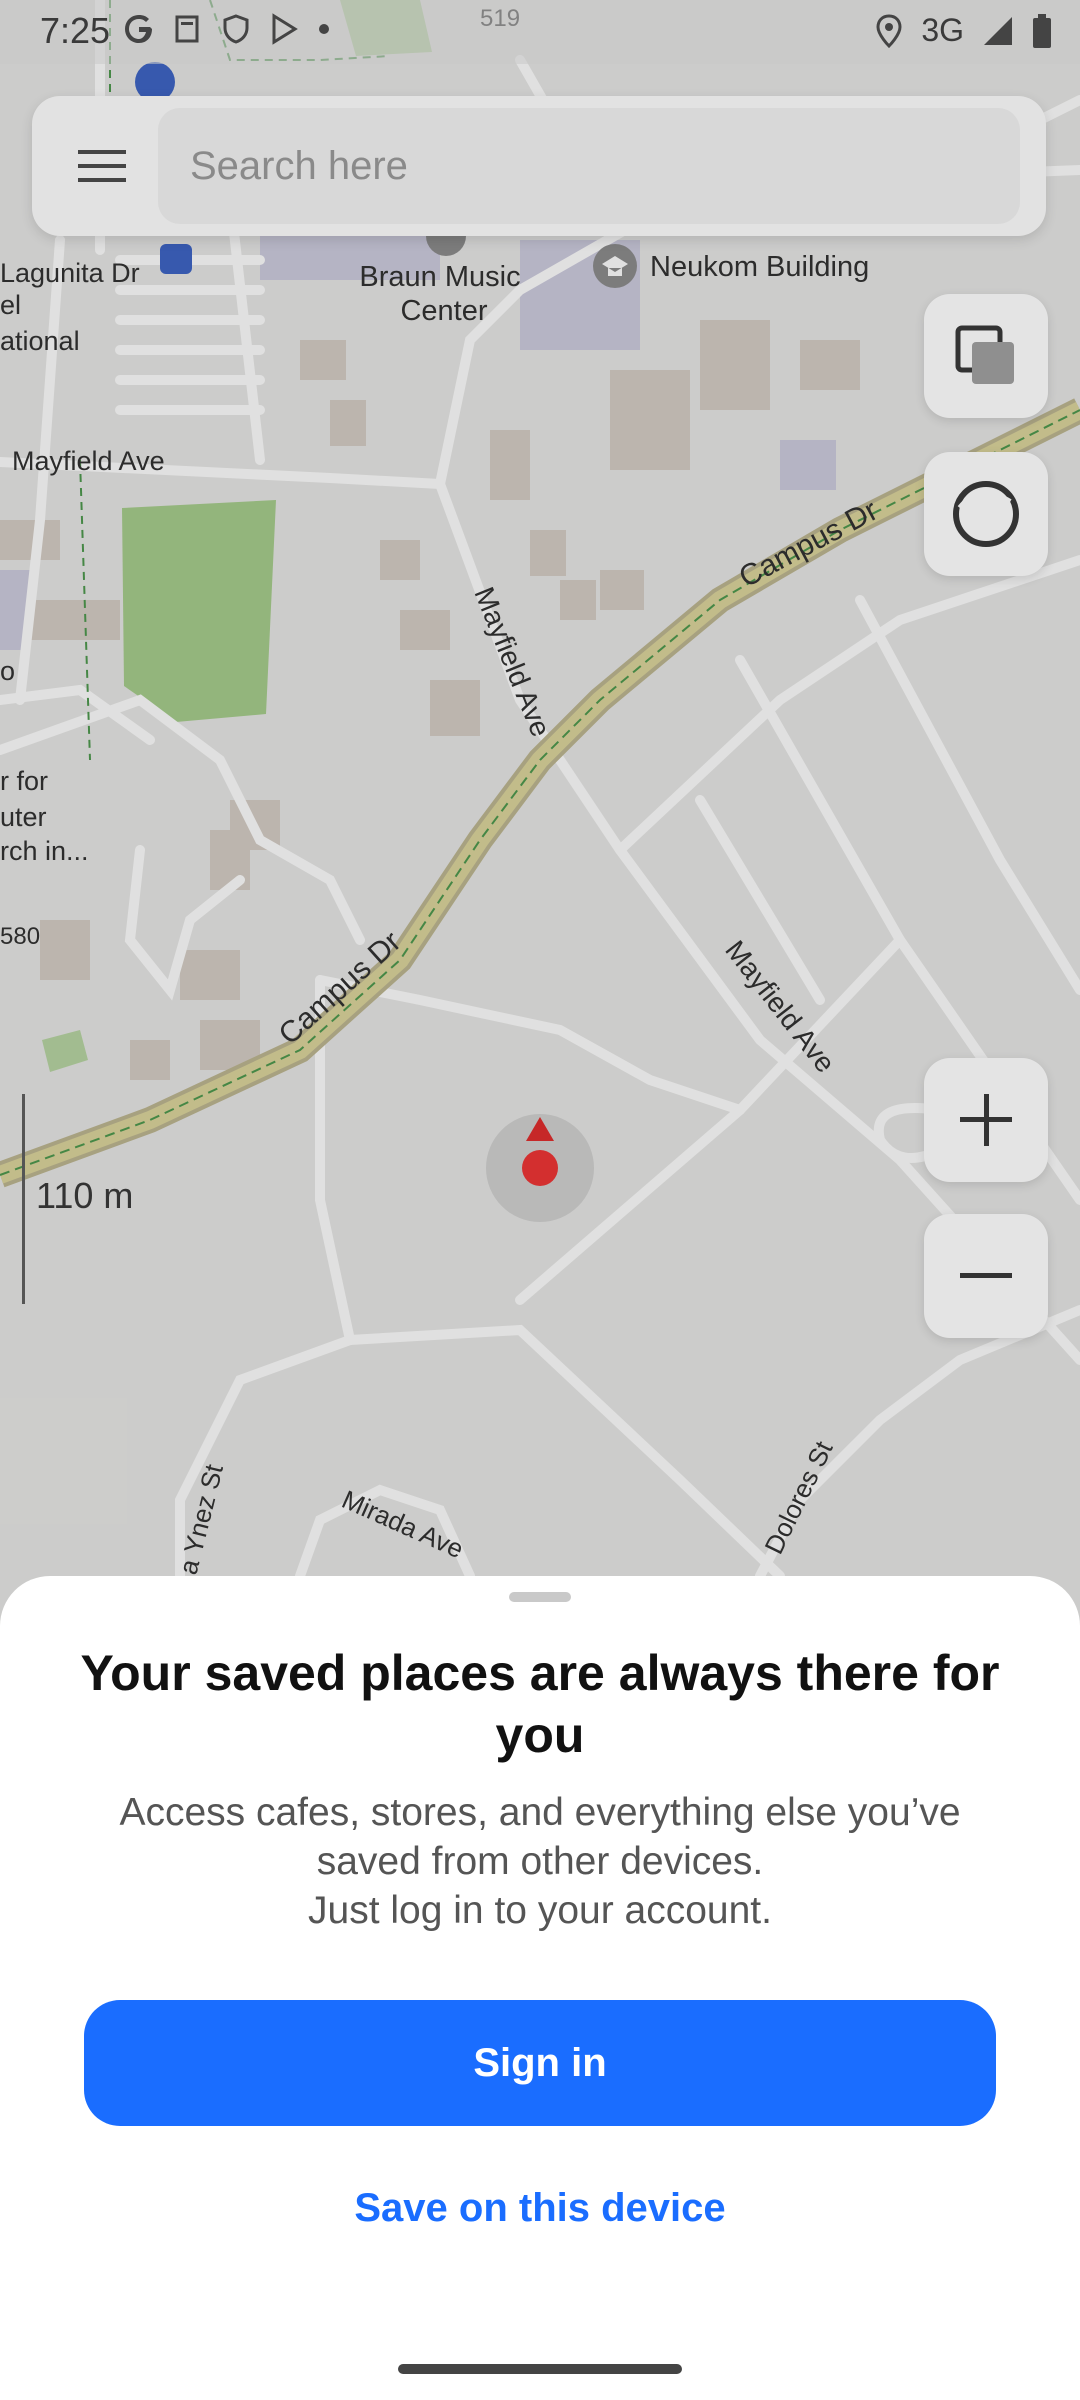  What do you see at coordinates (285, 29) in the screenshot?
I see `play-store-icon` at bounding box center [285, 29].